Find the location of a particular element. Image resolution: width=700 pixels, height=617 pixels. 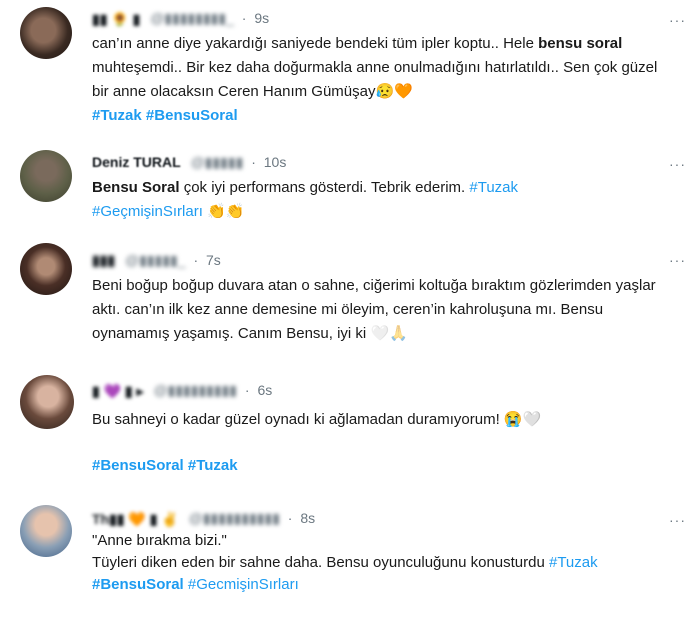

timestamp: 8s is located at coordinates (307, 518).